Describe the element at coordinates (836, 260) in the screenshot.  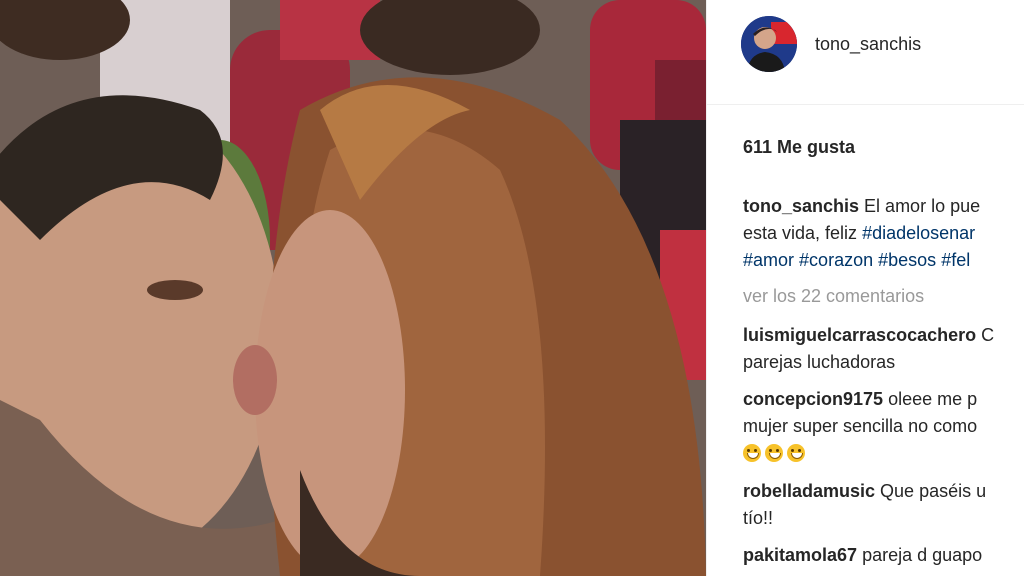
I see `hashtag-link: #corazon` at that location.